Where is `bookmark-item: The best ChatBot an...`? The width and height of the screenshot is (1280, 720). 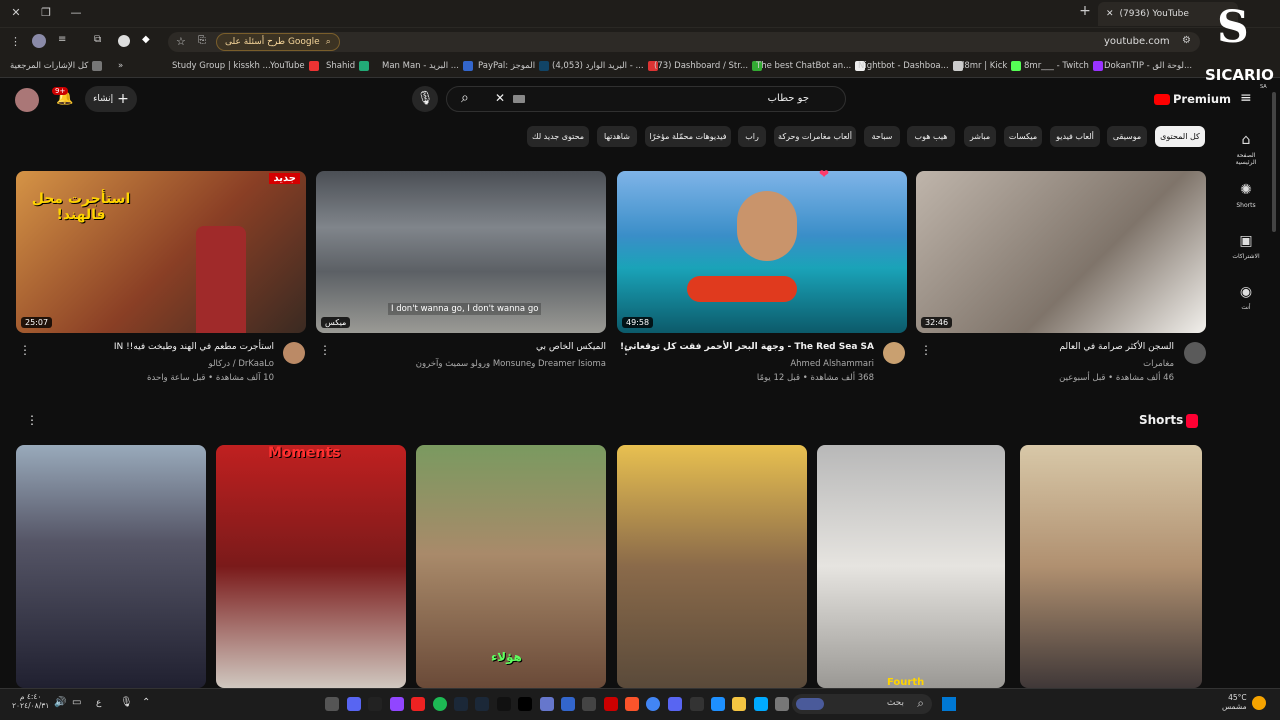
bookmark-item: The best ChatBot an... is located at coordinates (811, 66).